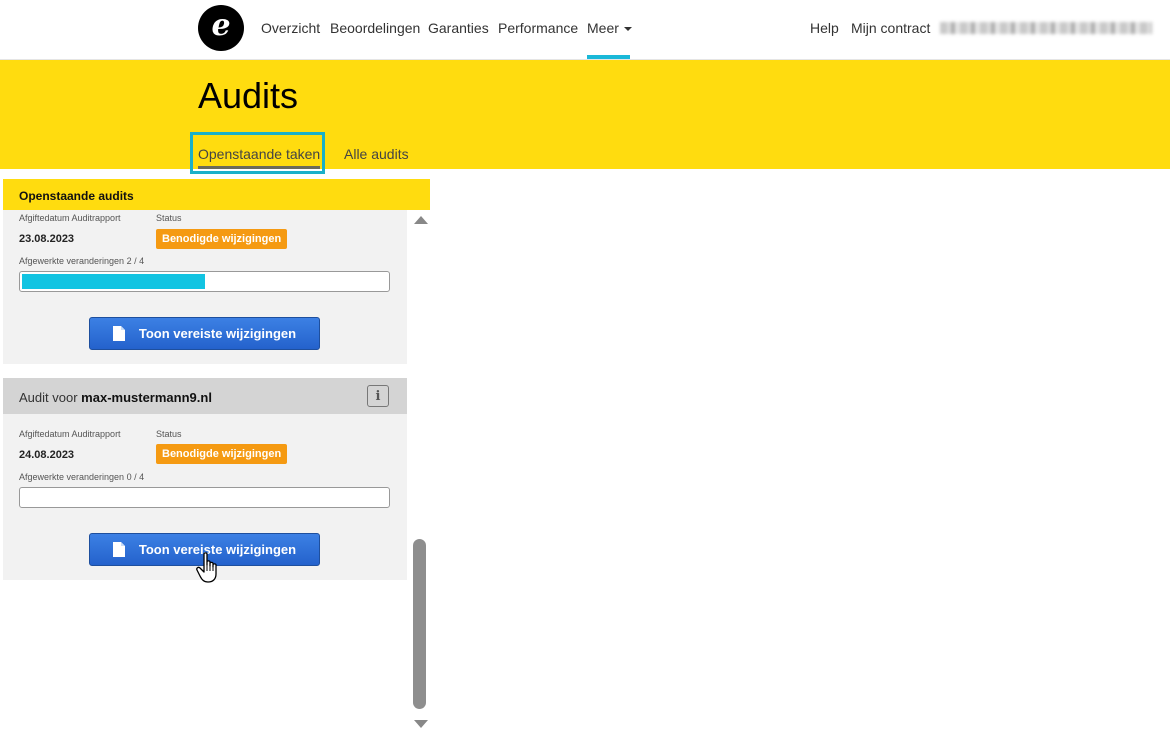 The image size is (1170, 745). Describe the element at coordinates (824, 28) in the screenshot. I see `nav-item-help: Help` at that location.